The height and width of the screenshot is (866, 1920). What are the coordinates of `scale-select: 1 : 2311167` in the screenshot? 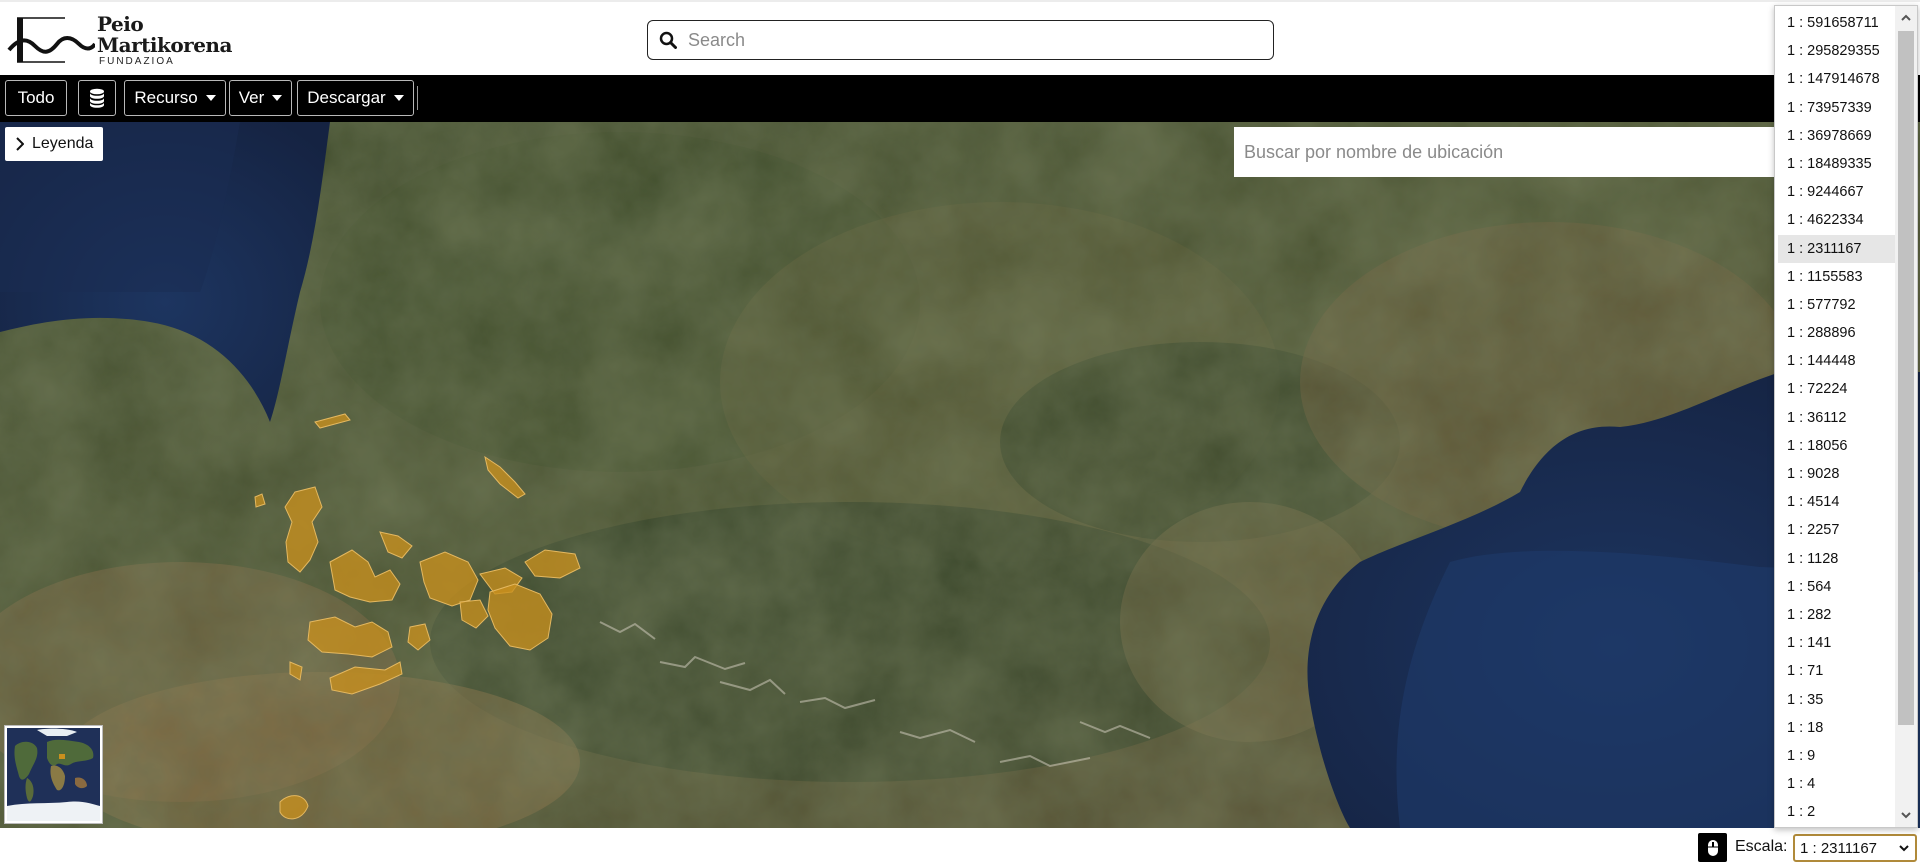 It's located at (1855, 848).